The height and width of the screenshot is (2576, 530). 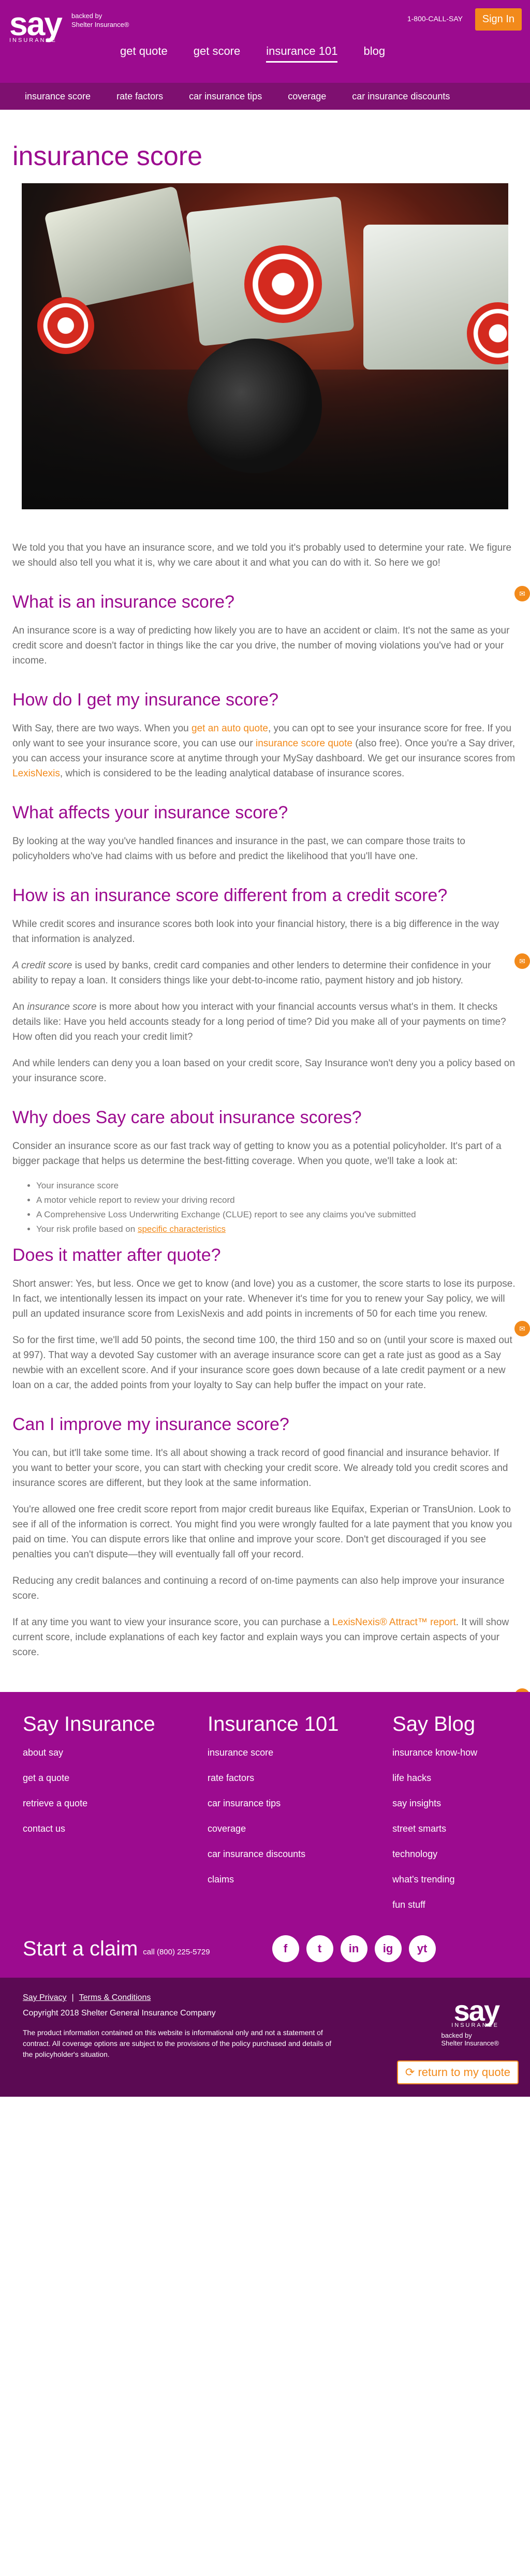 What do you see at coordinates (120, 248) in the screenshot?
I see `game-machine` at bounding box center [120, 248].